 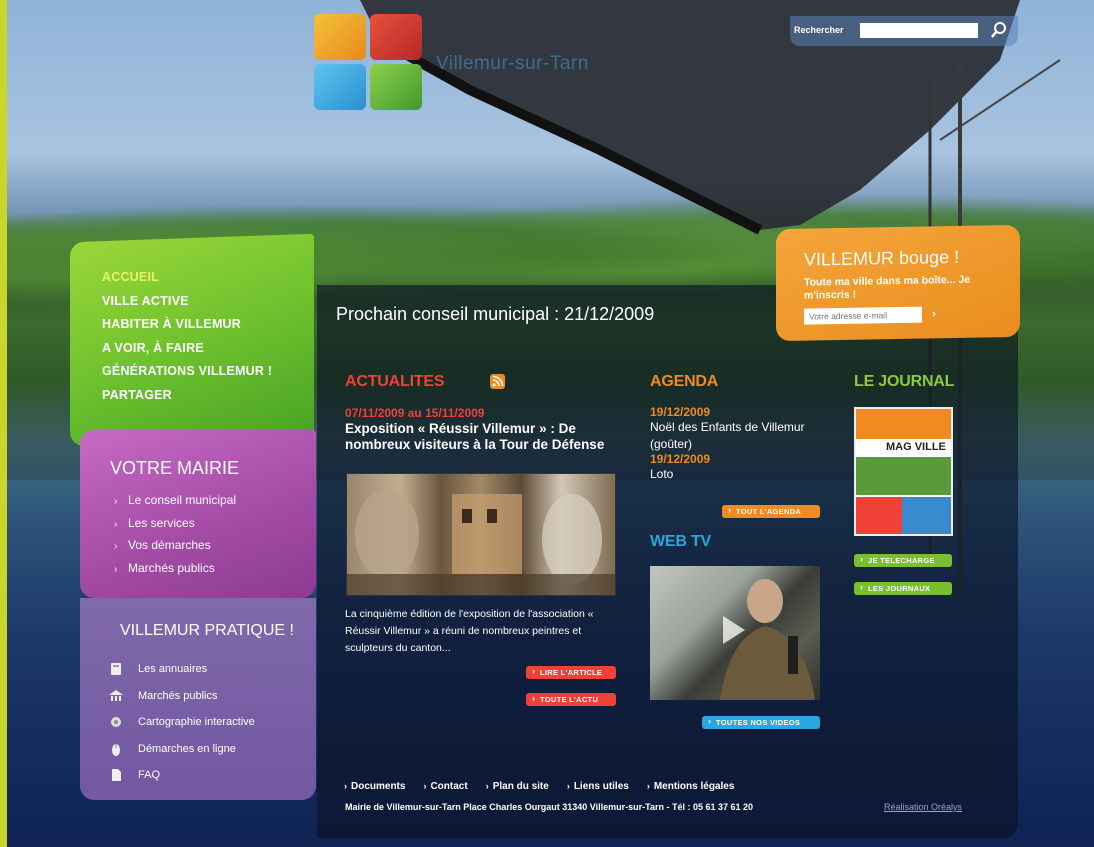 What do you see at coordinates (187, 302) in the screenshot?
I see `nav-item-ville-active: VILLE ACTIVE` at bounding box center [187, 302].